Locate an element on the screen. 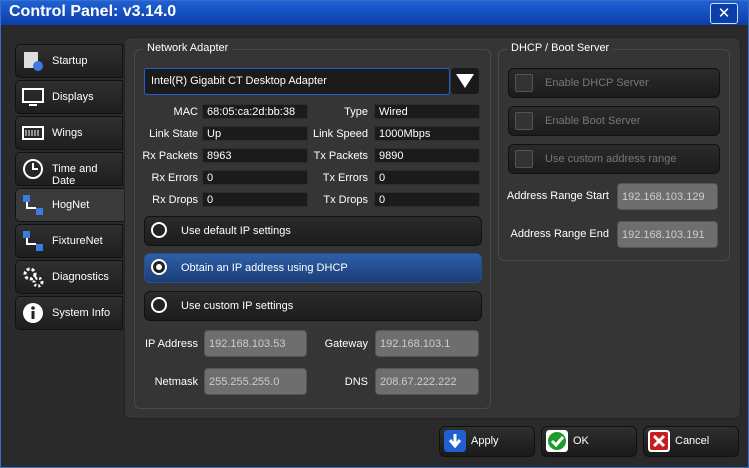 The height and width of the screenshot is (468, 749). tx-errors-label: Tx Errors is located at coordinates (345, 178).